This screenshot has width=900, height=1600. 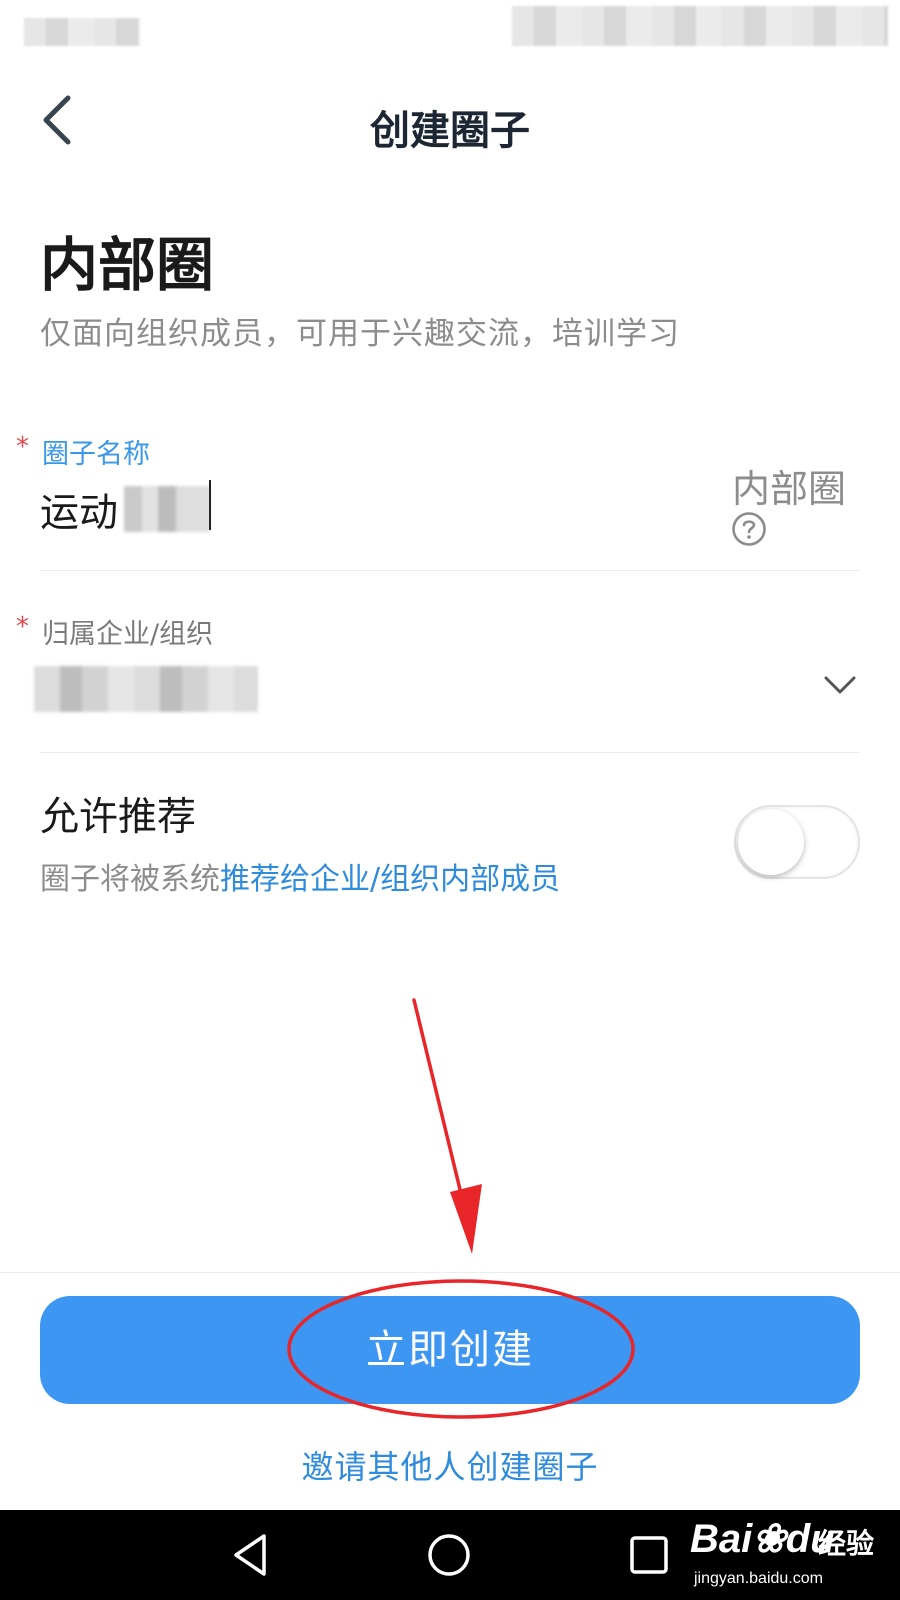 I want to click on status-bar-left-blurred, so click(x=82, y=32).